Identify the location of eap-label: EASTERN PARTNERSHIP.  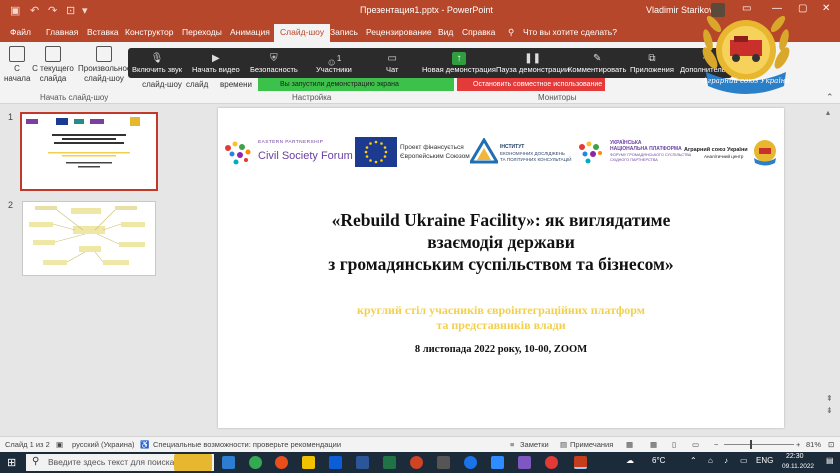
(291, 142).